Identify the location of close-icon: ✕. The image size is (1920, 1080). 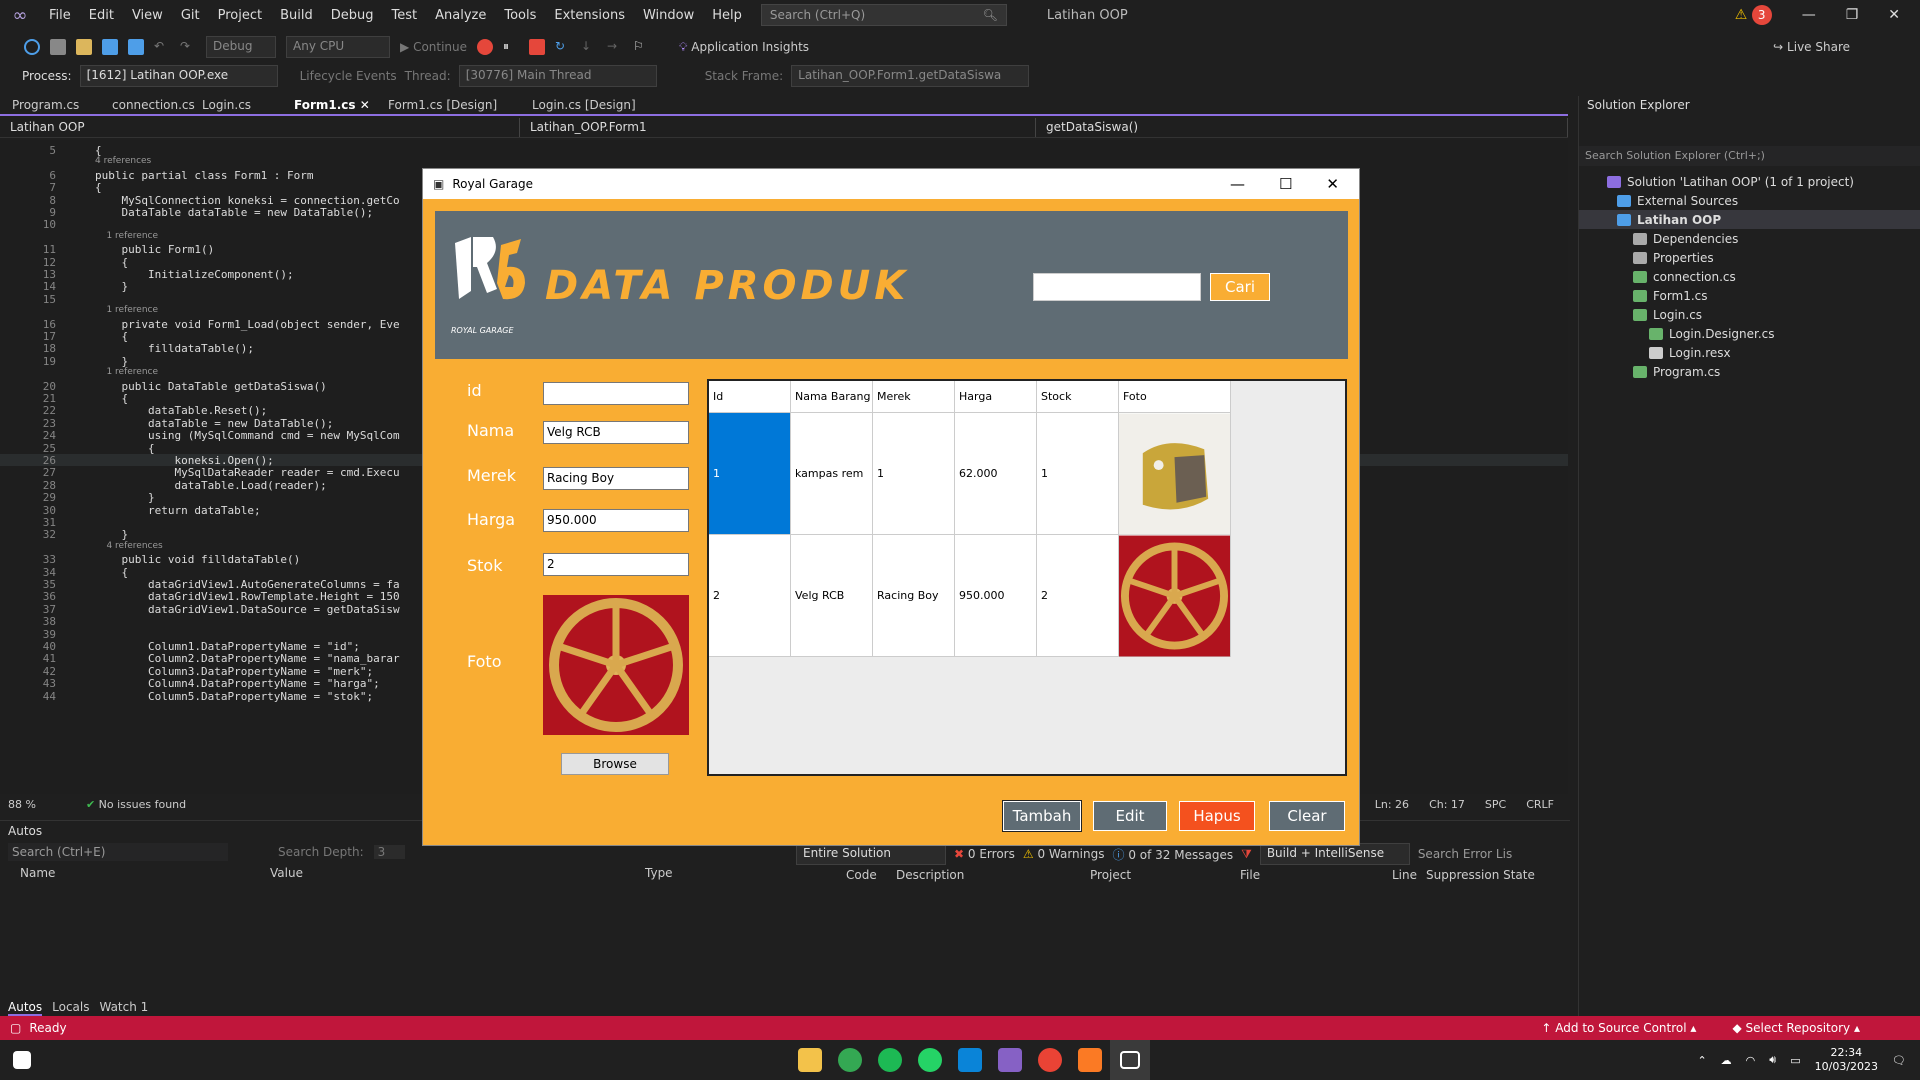
(1894, 15).